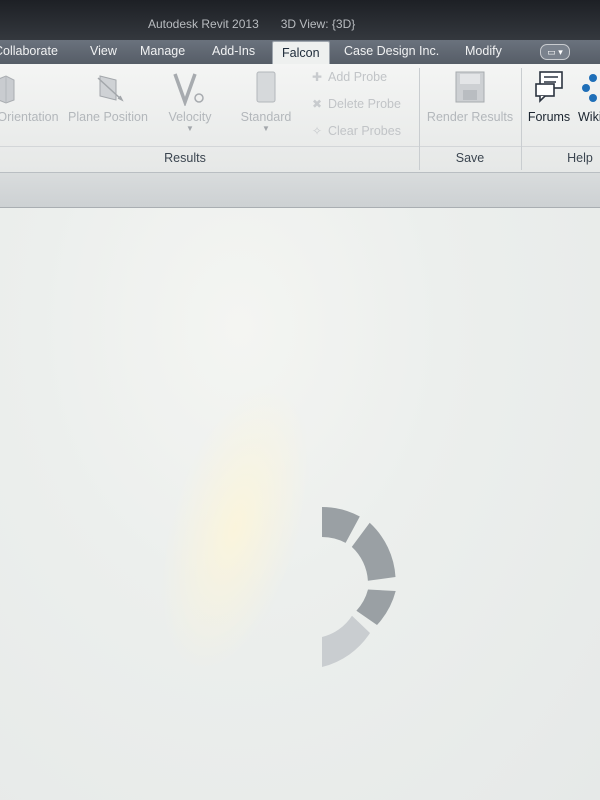 The image size is (600, 800). What do you see at coordinates (555, 52) in the screenshot?
I see `ribbon-options-icon: ▭ ▾` at bounding box center [555, 52].